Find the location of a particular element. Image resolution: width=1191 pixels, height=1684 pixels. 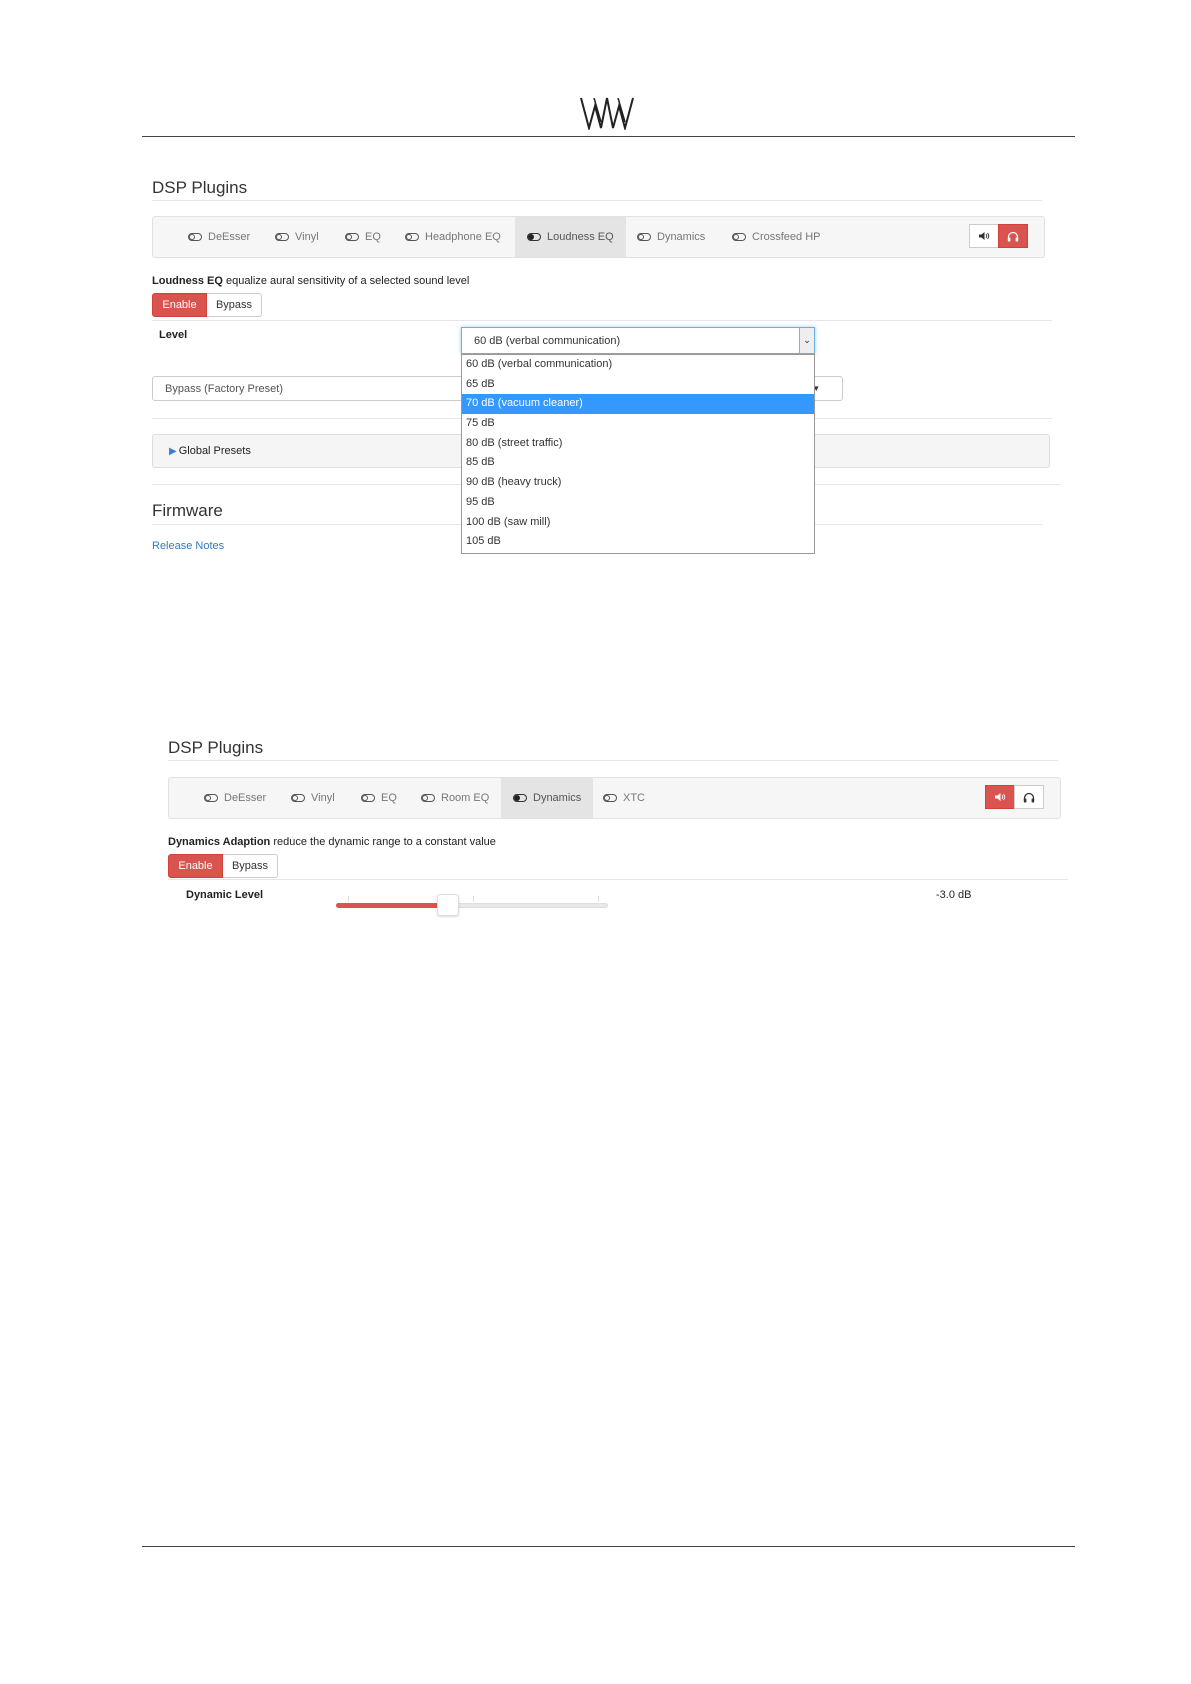

tab-xtc: XTC is located at coordinates (624, 798).